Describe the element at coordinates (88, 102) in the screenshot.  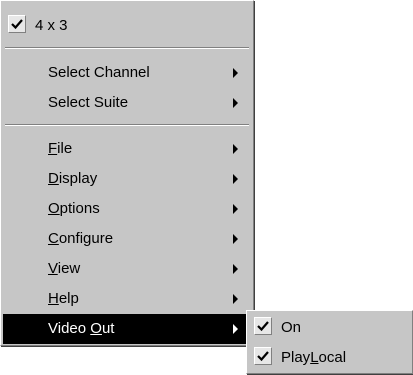
I see `menu-item-label: Select Suite` at that location.